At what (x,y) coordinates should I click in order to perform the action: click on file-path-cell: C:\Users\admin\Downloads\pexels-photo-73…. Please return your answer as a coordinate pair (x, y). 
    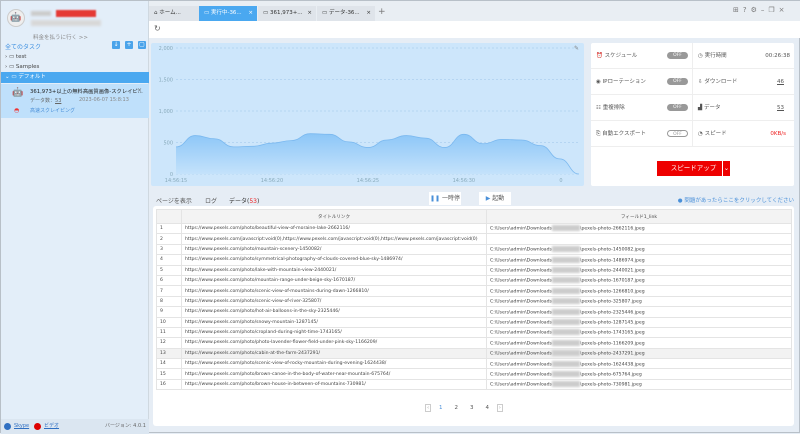
    Looking at the image, I should click on (639, 384).